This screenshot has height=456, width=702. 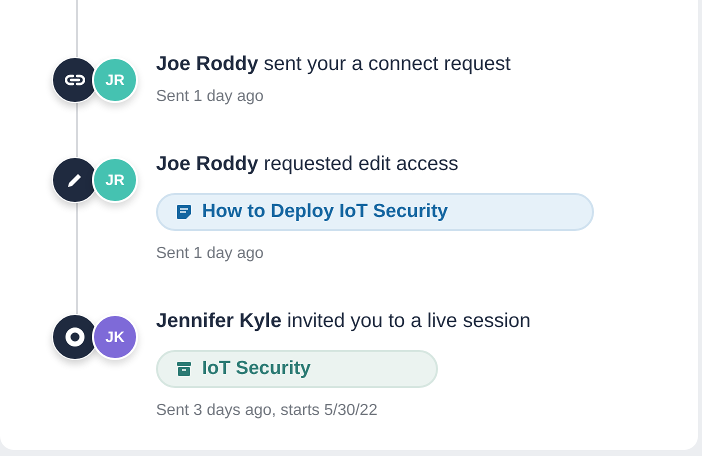 What do you see at coordinates (307, 164) in the screenshot?
I see `activity-text: Joe Roddy requested edit access` at bounding box center [307, 164].